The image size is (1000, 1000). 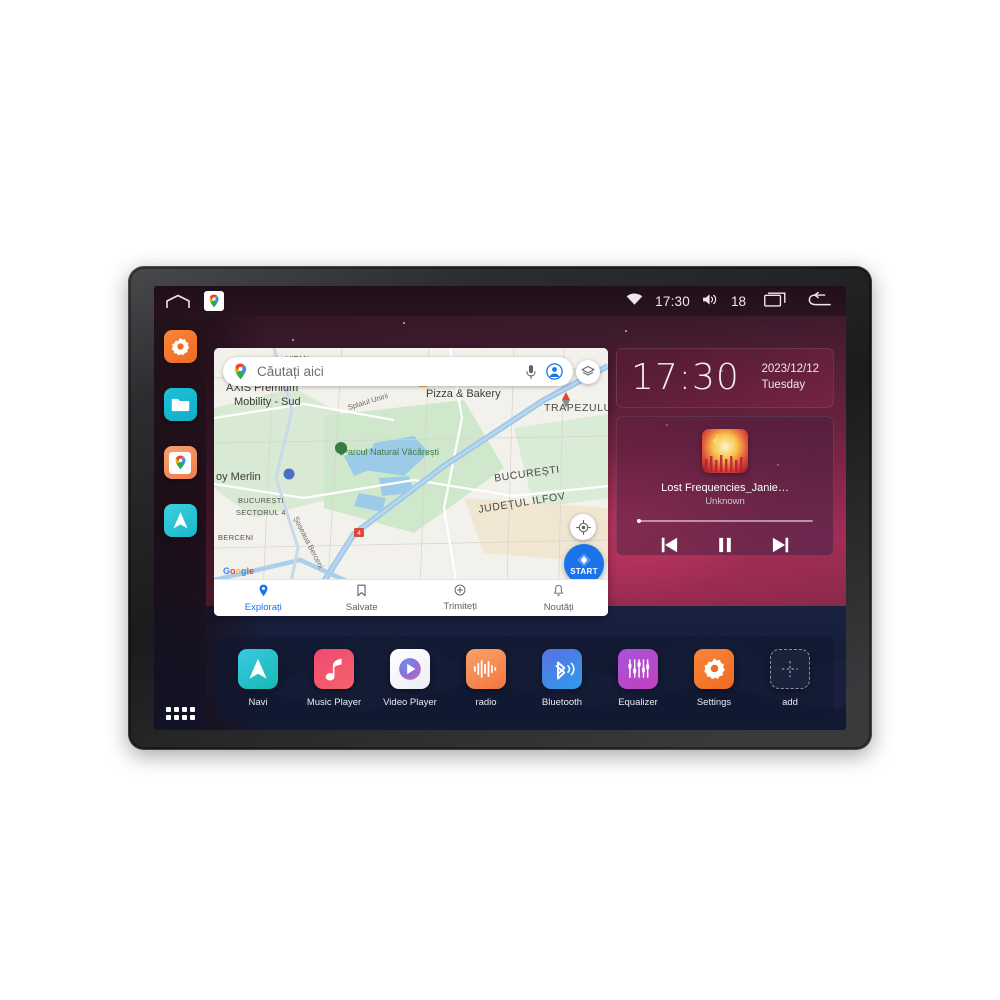 What do you see at coordinates (776, 301) in the screenshot?
I see `recents-icon` at bounding box center [776, 301].